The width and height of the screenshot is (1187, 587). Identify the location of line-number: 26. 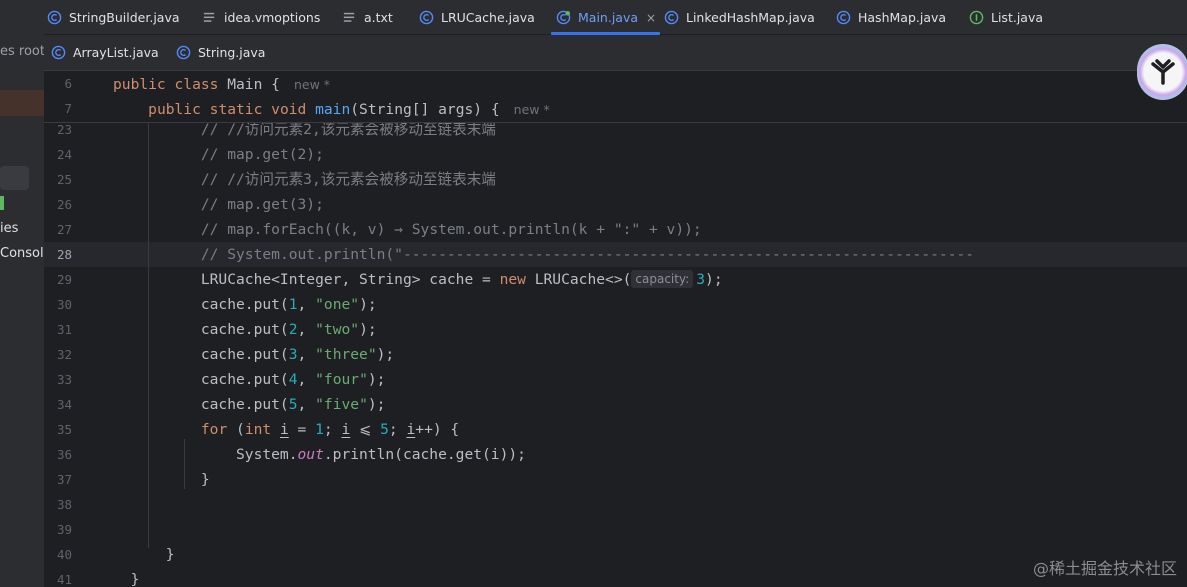
(64, 204).